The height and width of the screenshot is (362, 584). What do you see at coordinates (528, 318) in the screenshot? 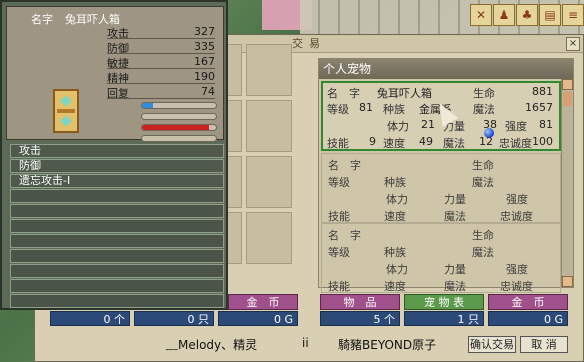
I see `right-gold-value: 0 G` at bounding box center [528, 318].